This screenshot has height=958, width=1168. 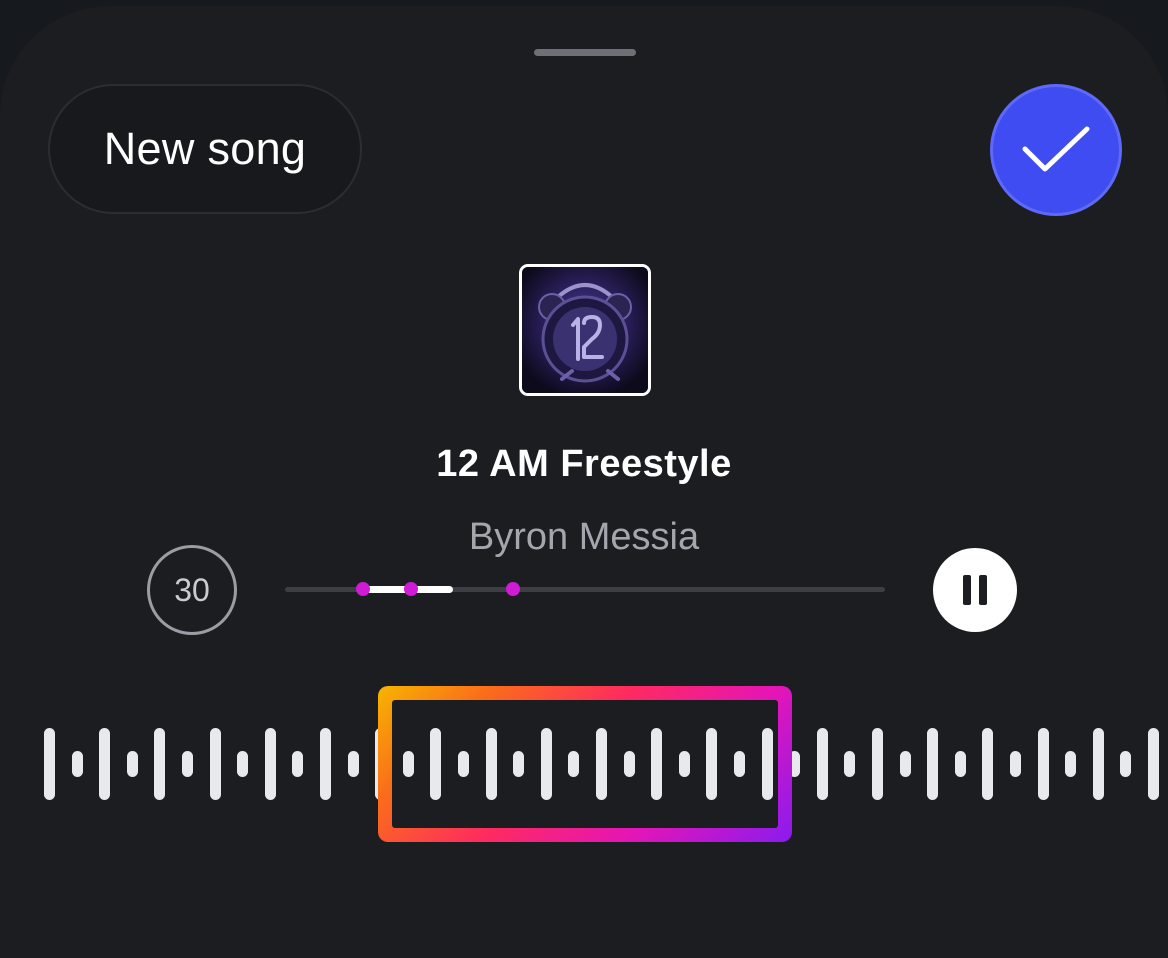 I want to click on clip-duration-label: 30, so click(x=192, y=589).